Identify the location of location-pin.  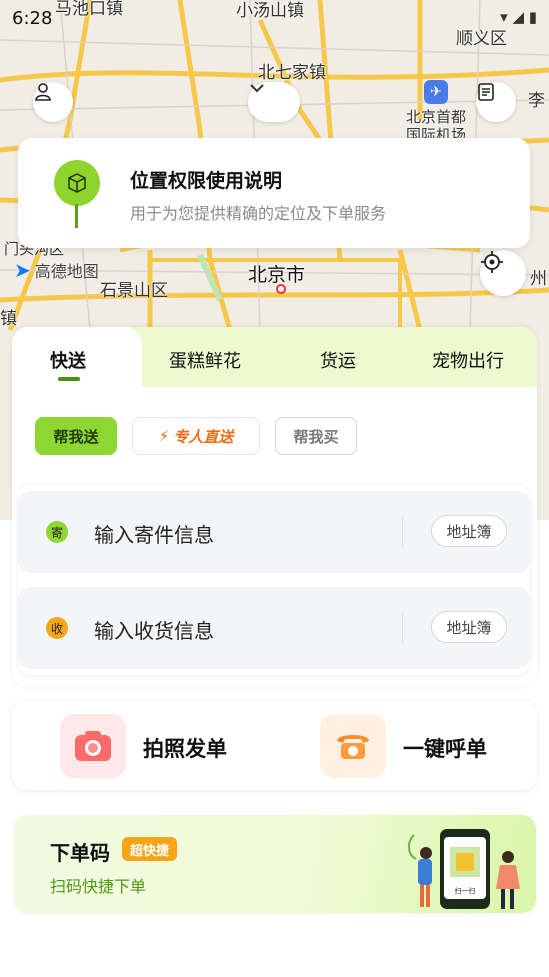
(77, 183).